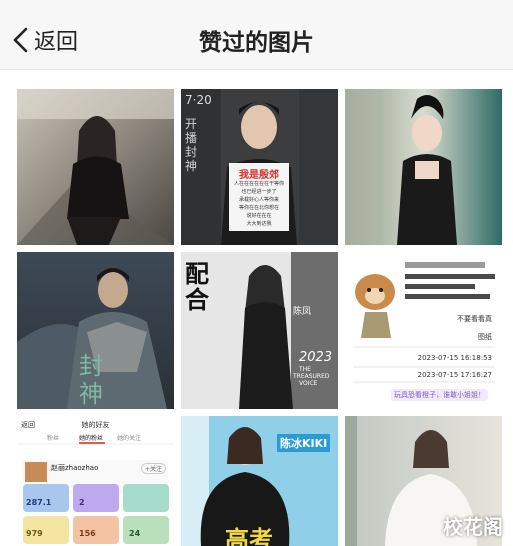  Describe the element at coordinates (259, 175) in the screenshot. I see `sign-title: 我是殷郊` at that location.